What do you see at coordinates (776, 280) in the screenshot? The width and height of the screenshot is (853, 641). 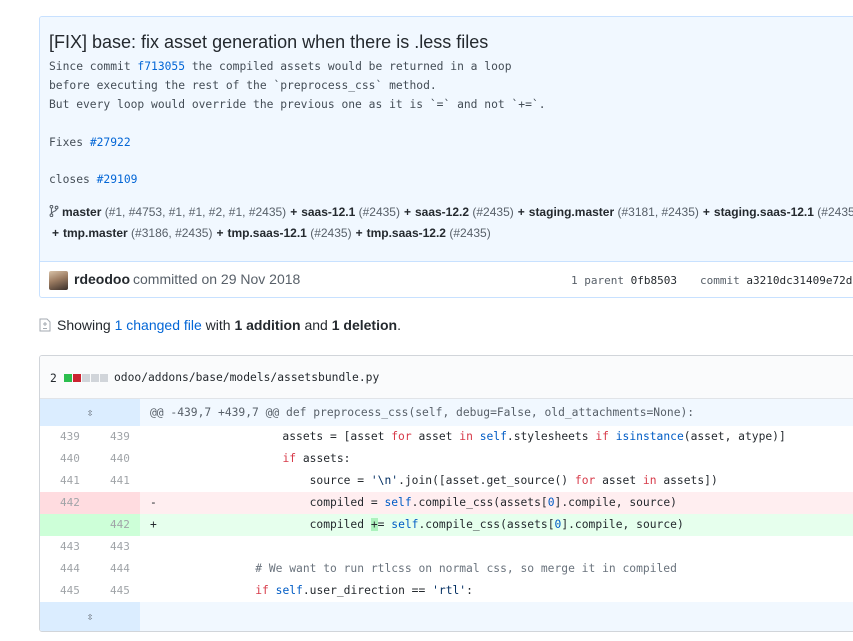 I see `commit-sha: commit a3210dc31409e72d` at bounding box center [776, 280].